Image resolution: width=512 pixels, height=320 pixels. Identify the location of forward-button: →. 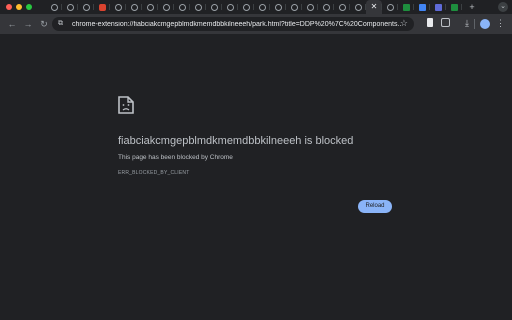
(28, 24).